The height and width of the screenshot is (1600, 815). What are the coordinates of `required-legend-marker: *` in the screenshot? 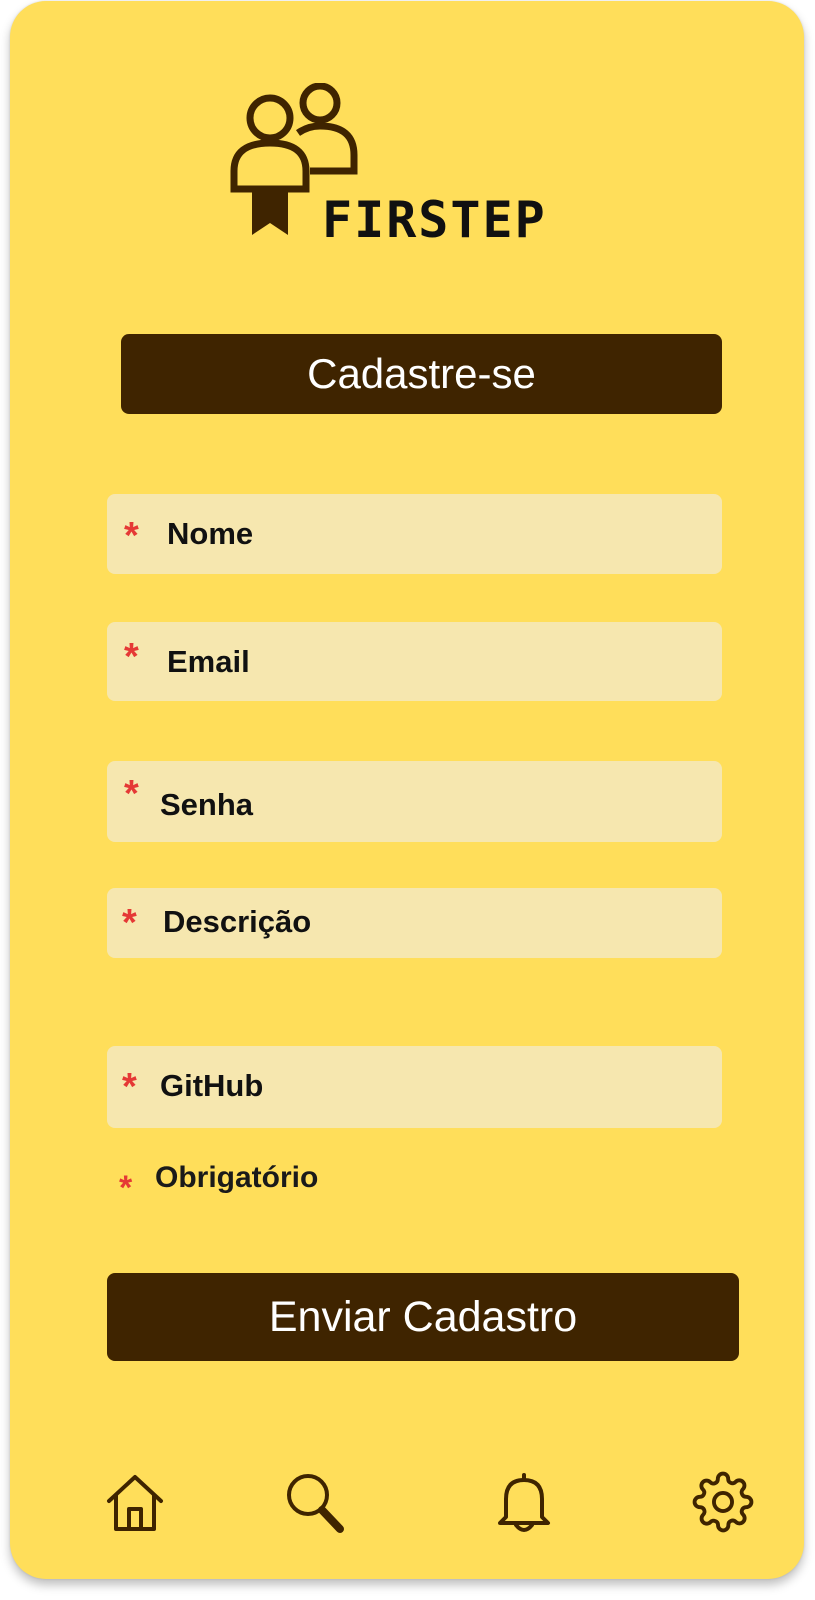 It's located at (126, 1188).